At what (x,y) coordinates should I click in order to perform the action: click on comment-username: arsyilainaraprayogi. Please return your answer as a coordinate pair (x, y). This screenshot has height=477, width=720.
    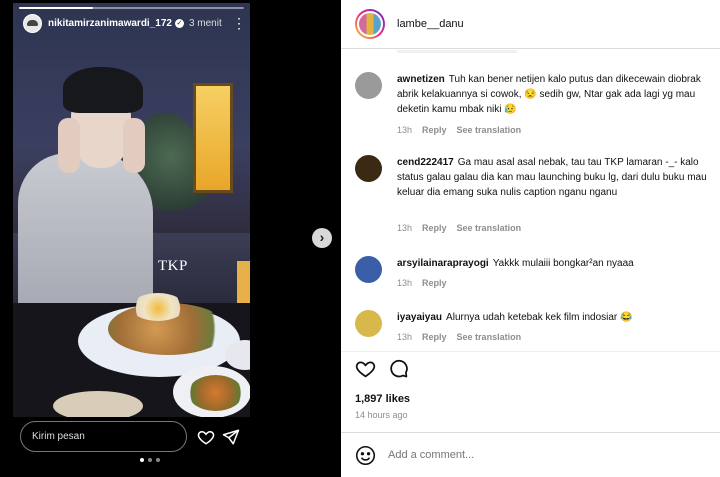
    Looking at the image, I should click on (443, 263).